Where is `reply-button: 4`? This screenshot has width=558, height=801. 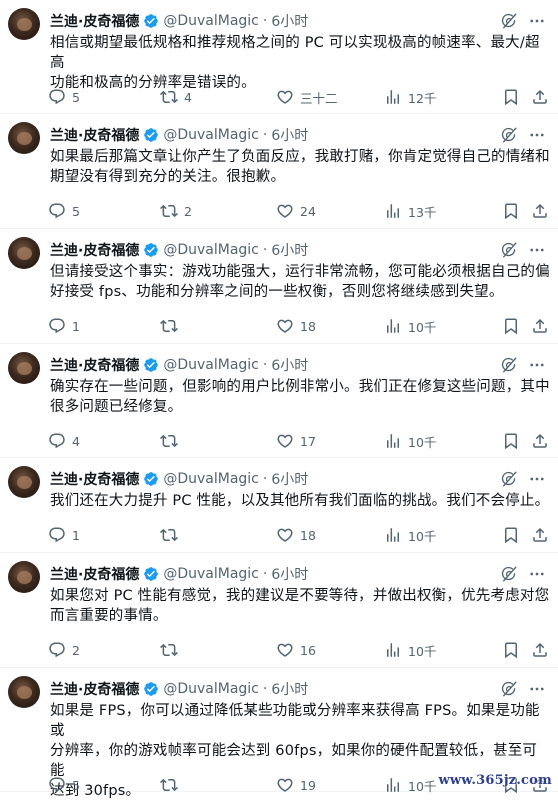
reply-button: 4 is located at coordinates (64, 441).